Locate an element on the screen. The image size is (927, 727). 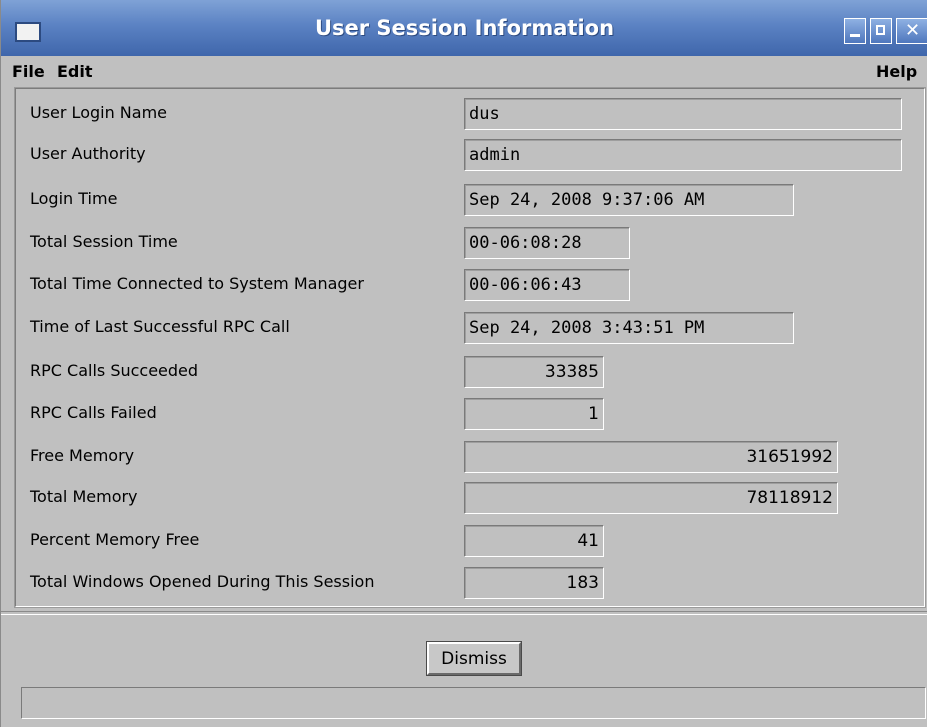
menu-help: Help is located at coordinates (896, 71).